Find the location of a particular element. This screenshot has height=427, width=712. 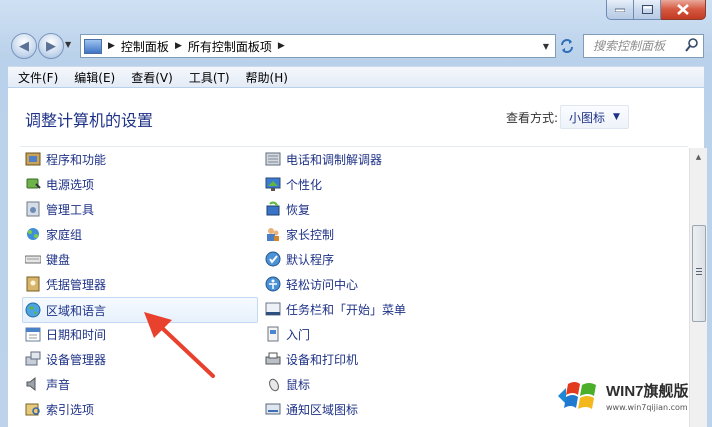

left-item-label: 索引选项 is located at coordinates (70, 409).